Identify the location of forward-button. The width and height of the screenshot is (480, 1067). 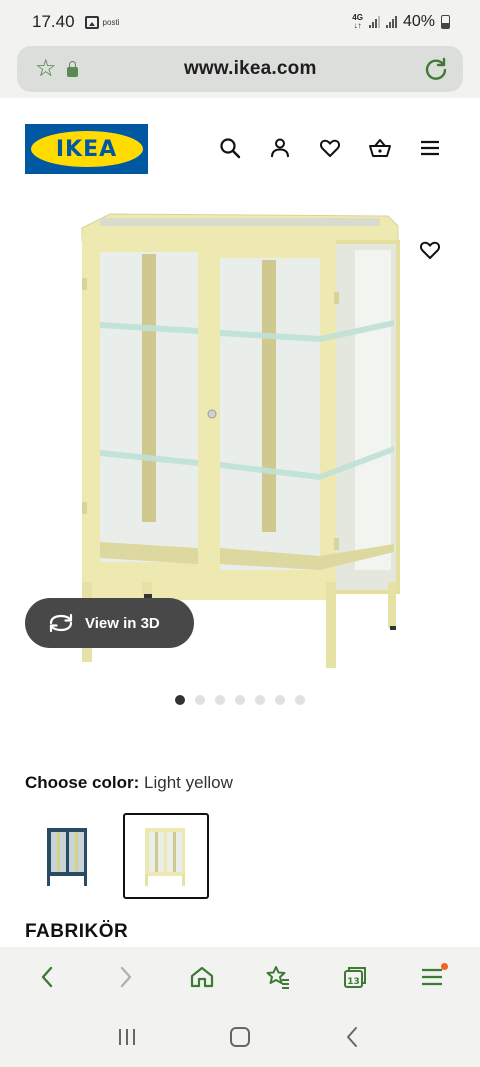
(125, 977).